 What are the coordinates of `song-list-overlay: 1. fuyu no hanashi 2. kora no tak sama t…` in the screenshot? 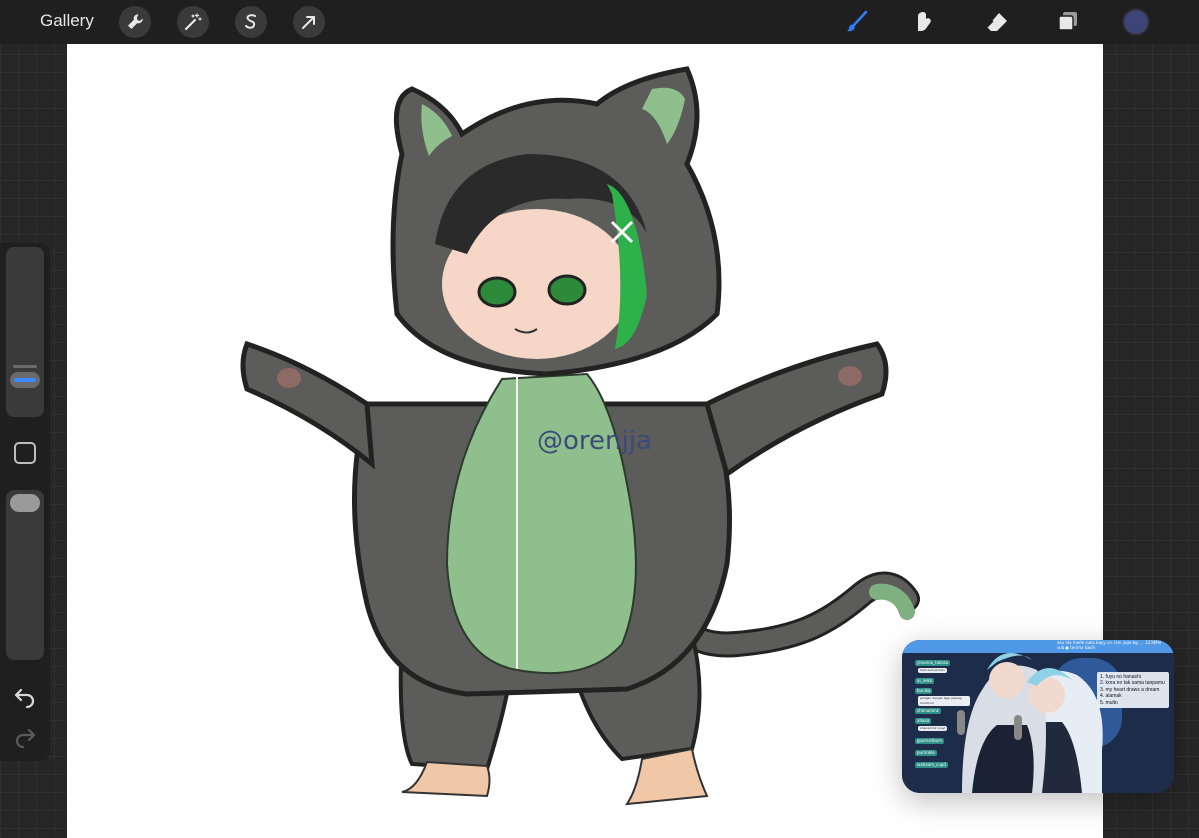 It's located at (1133, 690).